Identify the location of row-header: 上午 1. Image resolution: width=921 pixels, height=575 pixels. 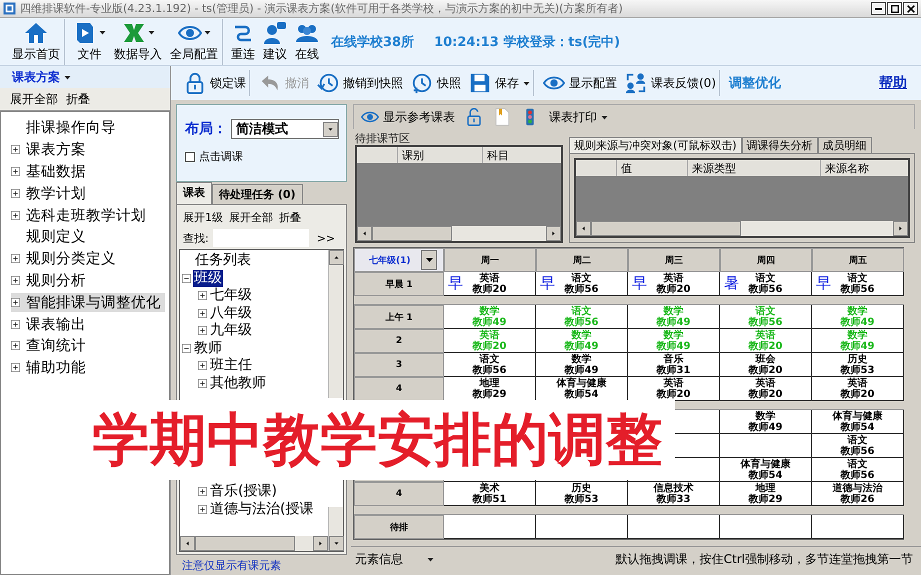
(399, 317).